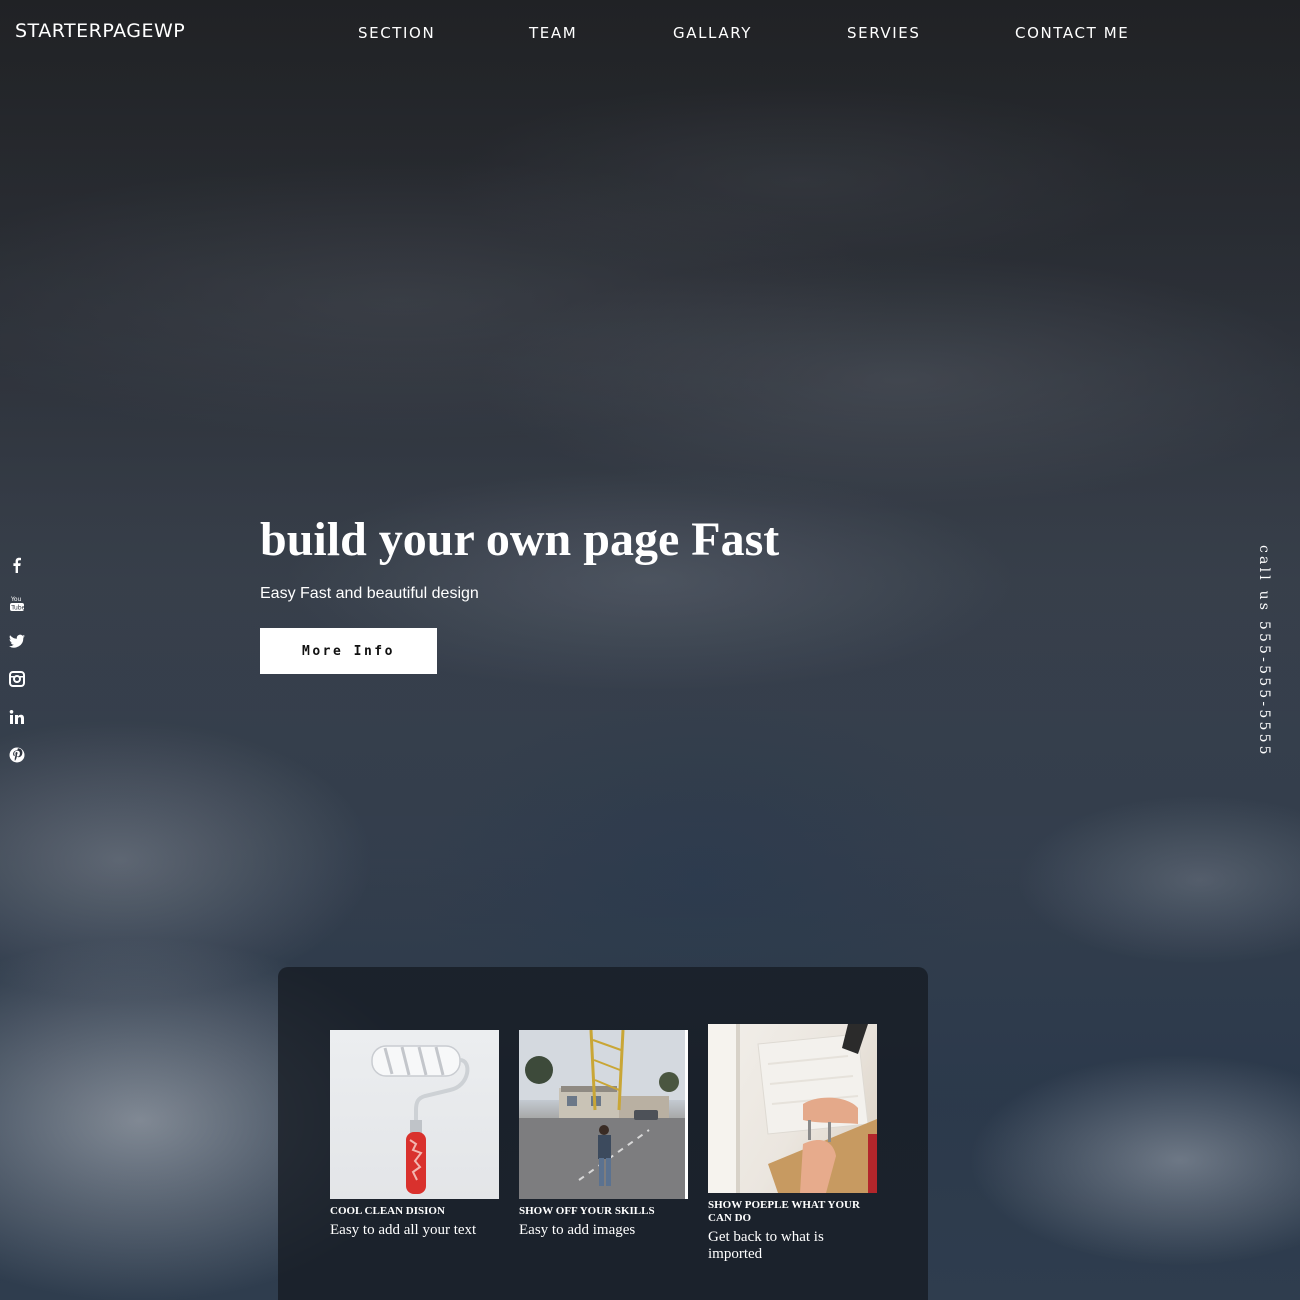 The image size is (1300, 1300). Describe the element at coordinates (650, 34) in the screenshot. I see `main-nav: SECTION TEAM GALLARY SERVIES CONTACT ME` at that location.